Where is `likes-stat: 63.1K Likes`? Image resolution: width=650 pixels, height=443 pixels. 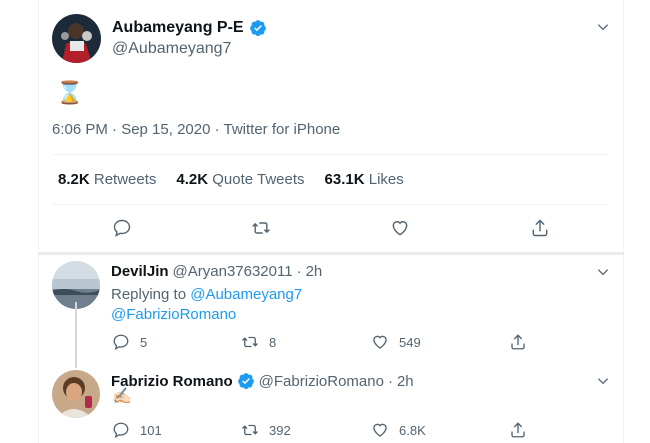 likes-stat: 63.1K Likes is located at coordinates (364, 179).